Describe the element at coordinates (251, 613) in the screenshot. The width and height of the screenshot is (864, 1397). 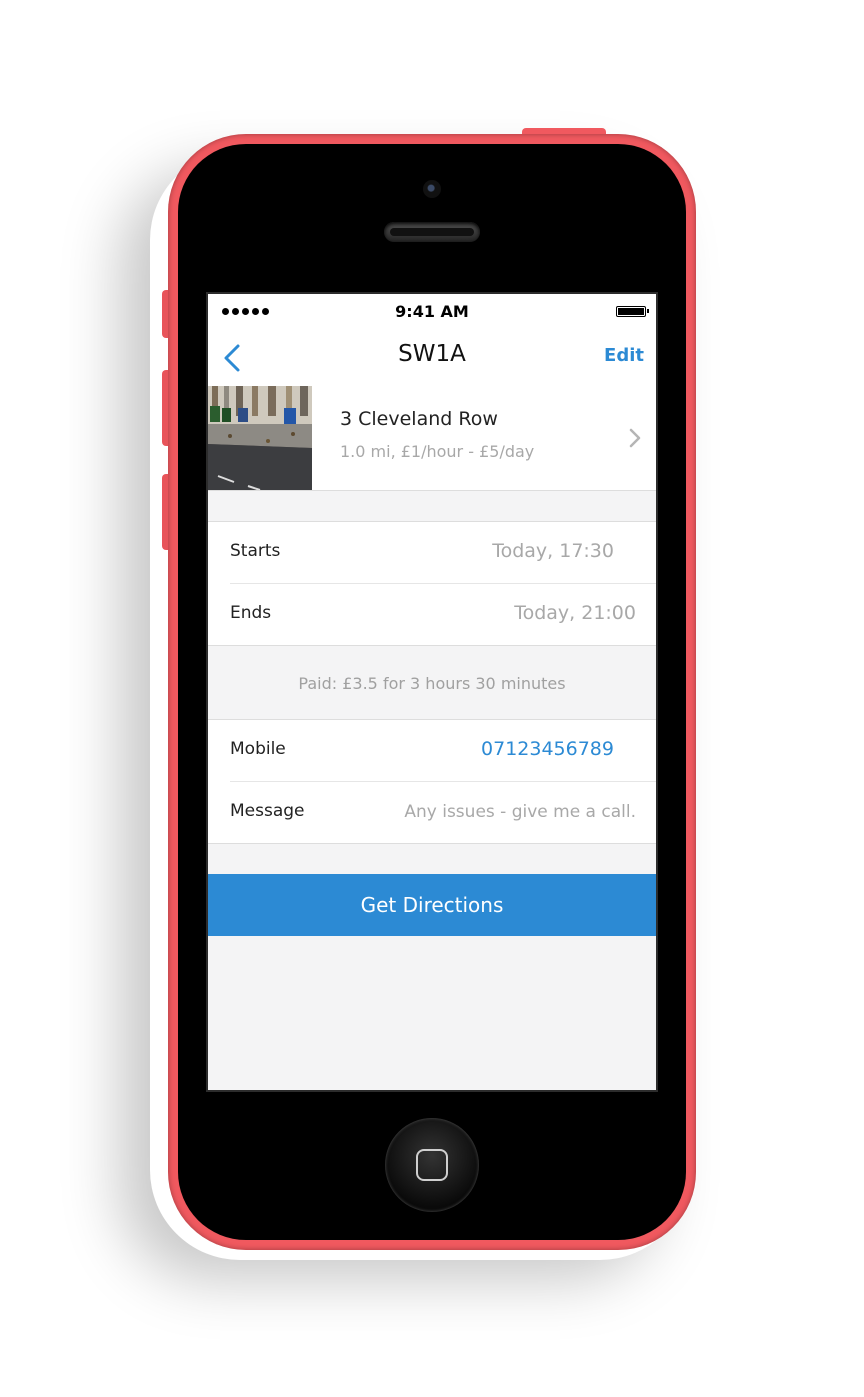
I see `ends-label: Ends` at that location.